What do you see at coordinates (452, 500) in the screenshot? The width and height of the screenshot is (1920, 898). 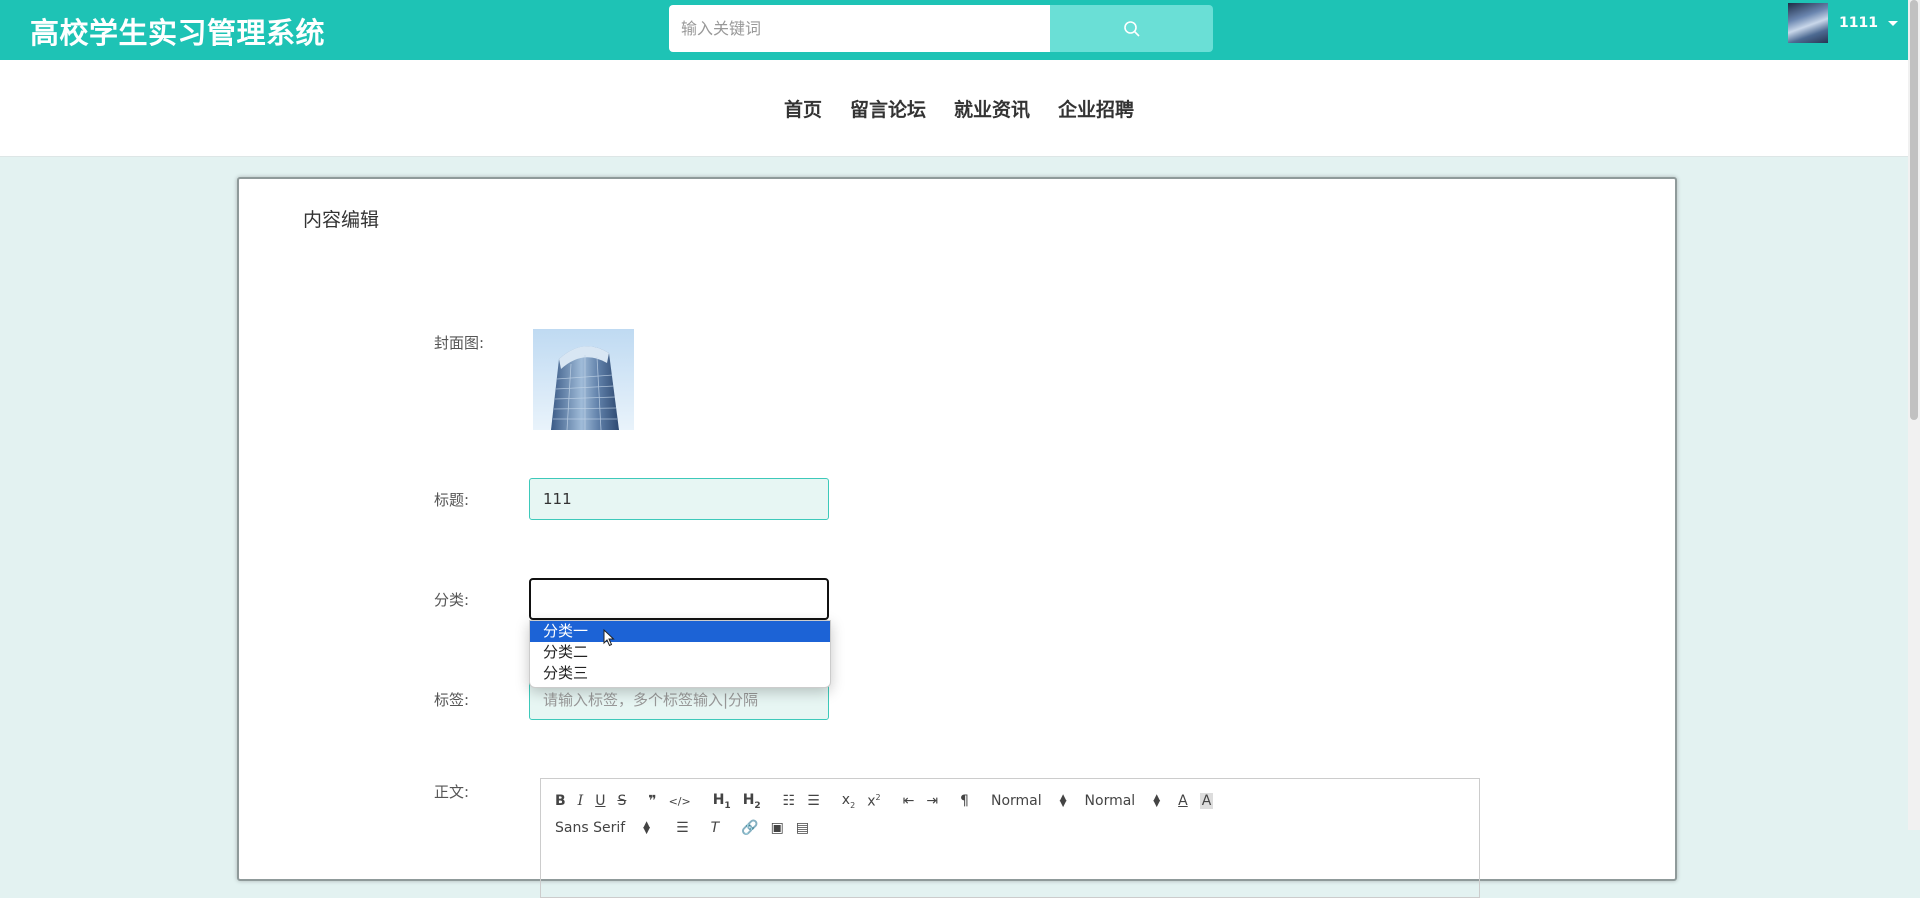 I see `title-label: 标题:` at bounding box center [452, 500].